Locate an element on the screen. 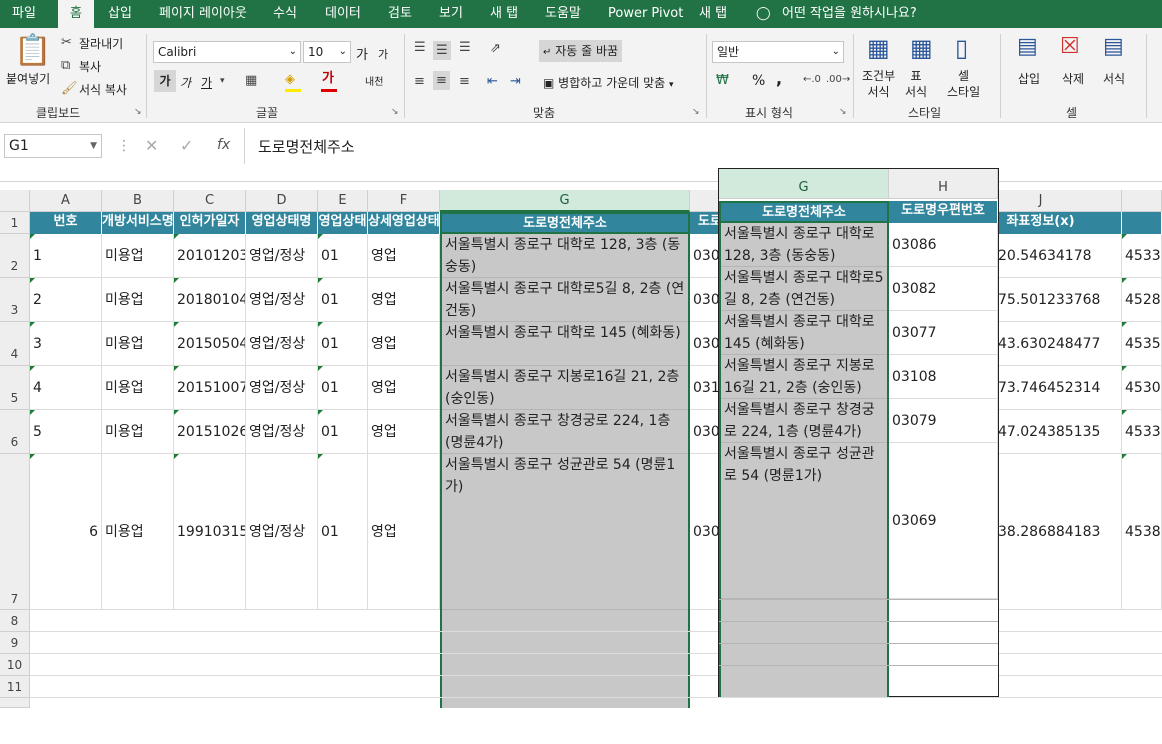 This screenshot has width=1162, height=744. increase-indent-icon: ⇥ is located at coordinates (515, 81).